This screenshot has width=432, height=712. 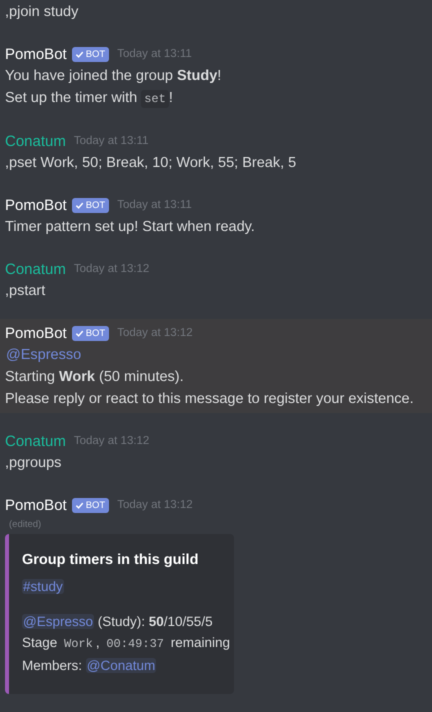 What do you see at coordinates (155, 99) in the screenshot?
I see `inline-code: set` at bounding box center [155, 99].